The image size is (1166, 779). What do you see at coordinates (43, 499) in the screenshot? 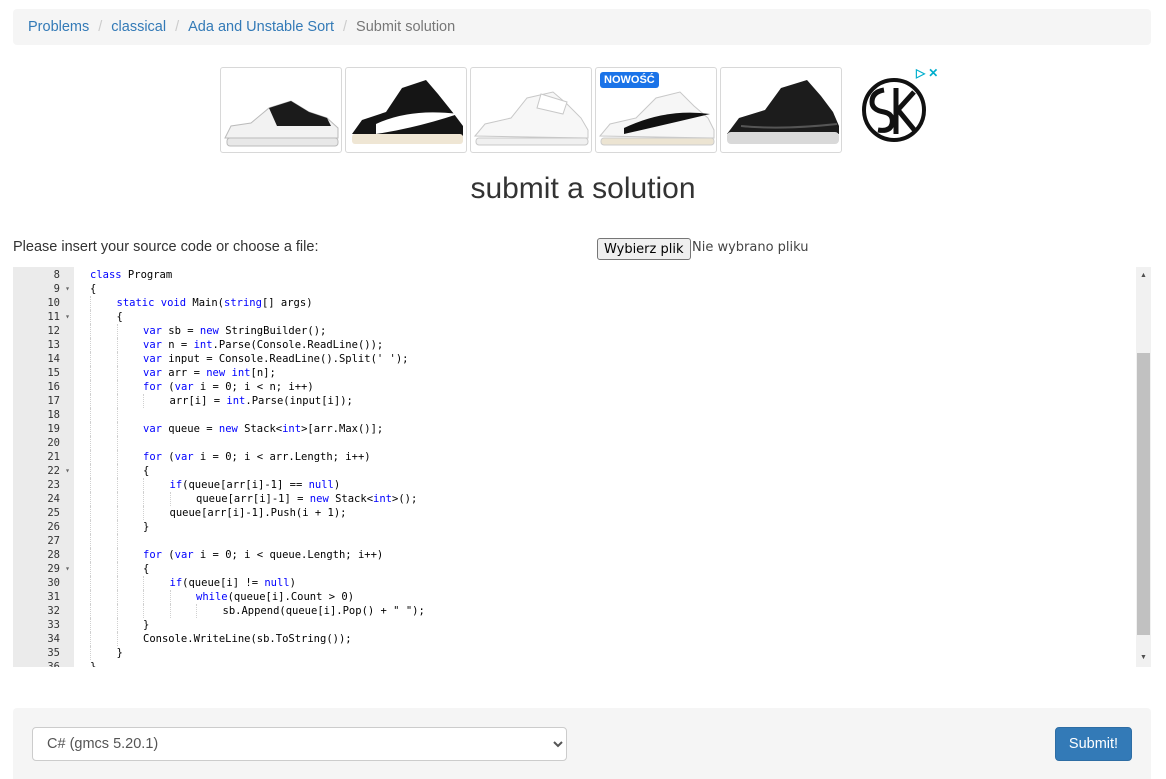
I see `line-number: 24` at bounding box center [43, 499].